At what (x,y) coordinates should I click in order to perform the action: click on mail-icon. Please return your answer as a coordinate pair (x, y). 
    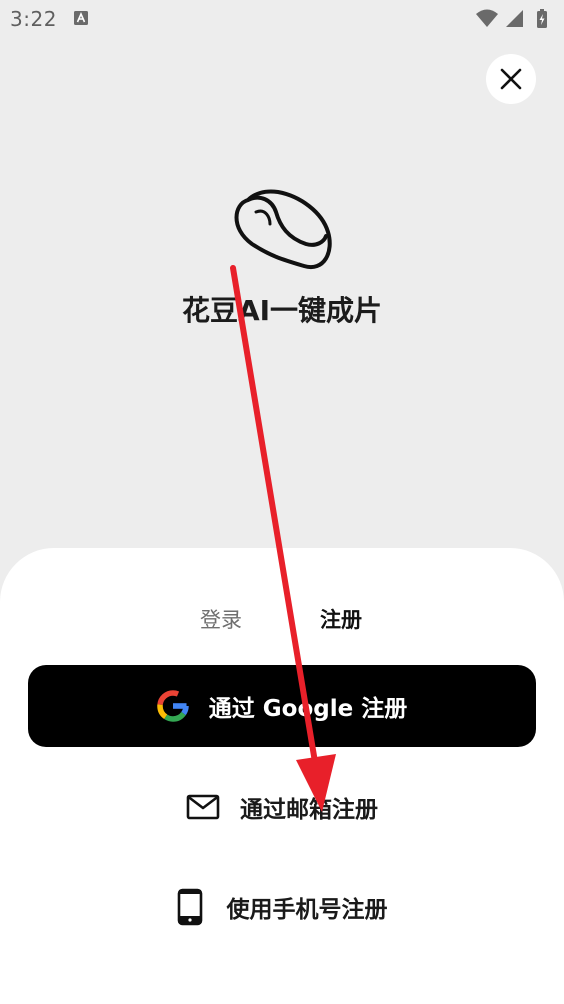
    Looking at the image, I should click on (203, 807).